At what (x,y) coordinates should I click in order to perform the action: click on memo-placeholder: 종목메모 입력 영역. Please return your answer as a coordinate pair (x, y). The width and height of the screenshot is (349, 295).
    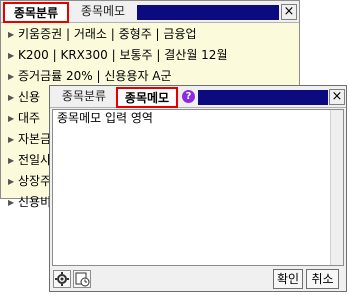
    Looking at the image, I should click on (105, 118).